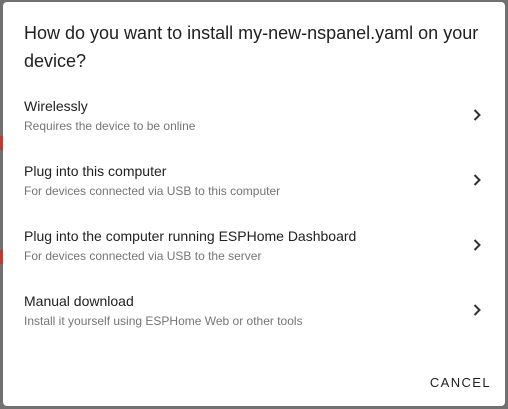 This screenshot has height=409, width=508. Describe the element at coordinates (79, 301) in the screenshot. I see `option-label: Manual download` at that location.